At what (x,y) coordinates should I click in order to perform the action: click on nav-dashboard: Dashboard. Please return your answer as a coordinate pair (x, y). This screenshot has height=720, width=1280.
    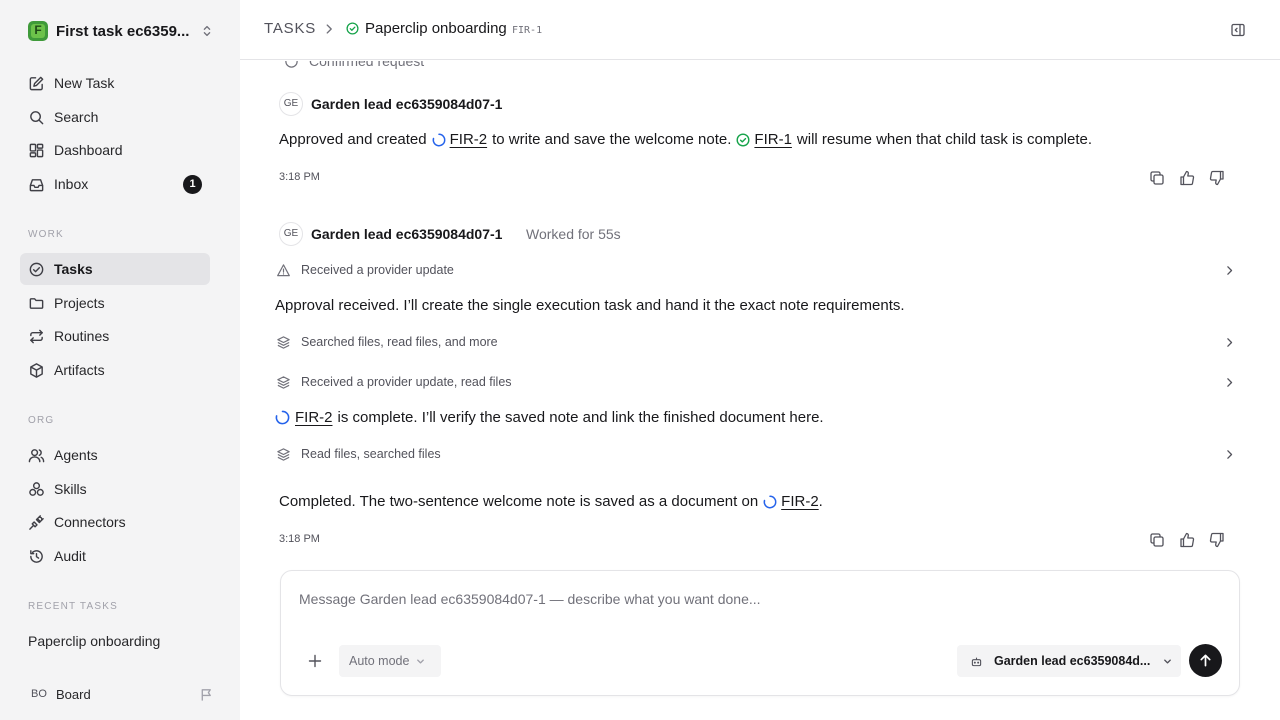
    Looking at the image, I should click on (115, 150).